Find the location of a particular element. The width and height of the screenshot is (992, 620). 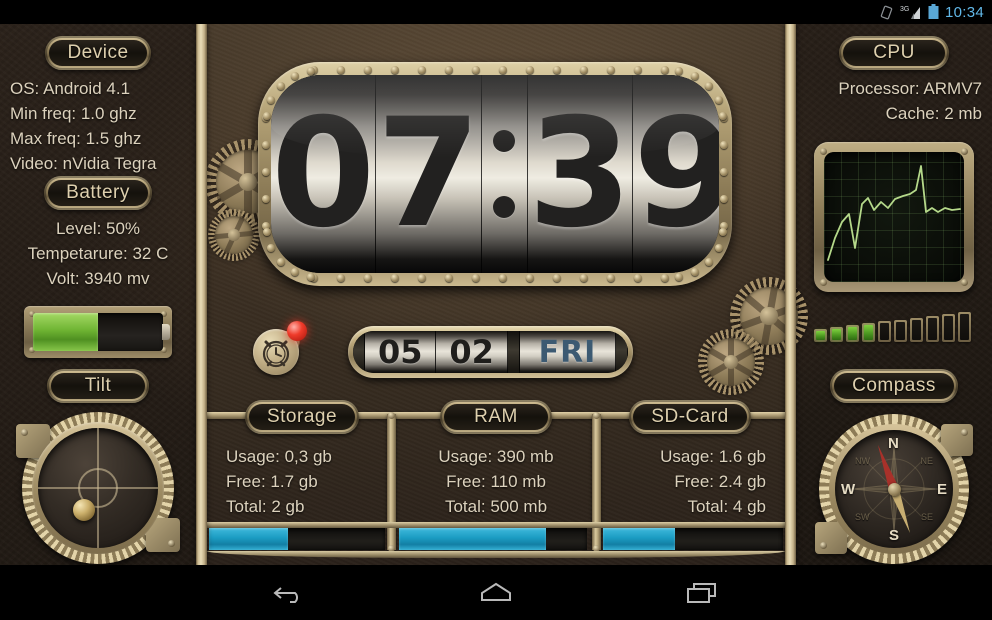

battery-gauge is located at coordinates (98, 332).